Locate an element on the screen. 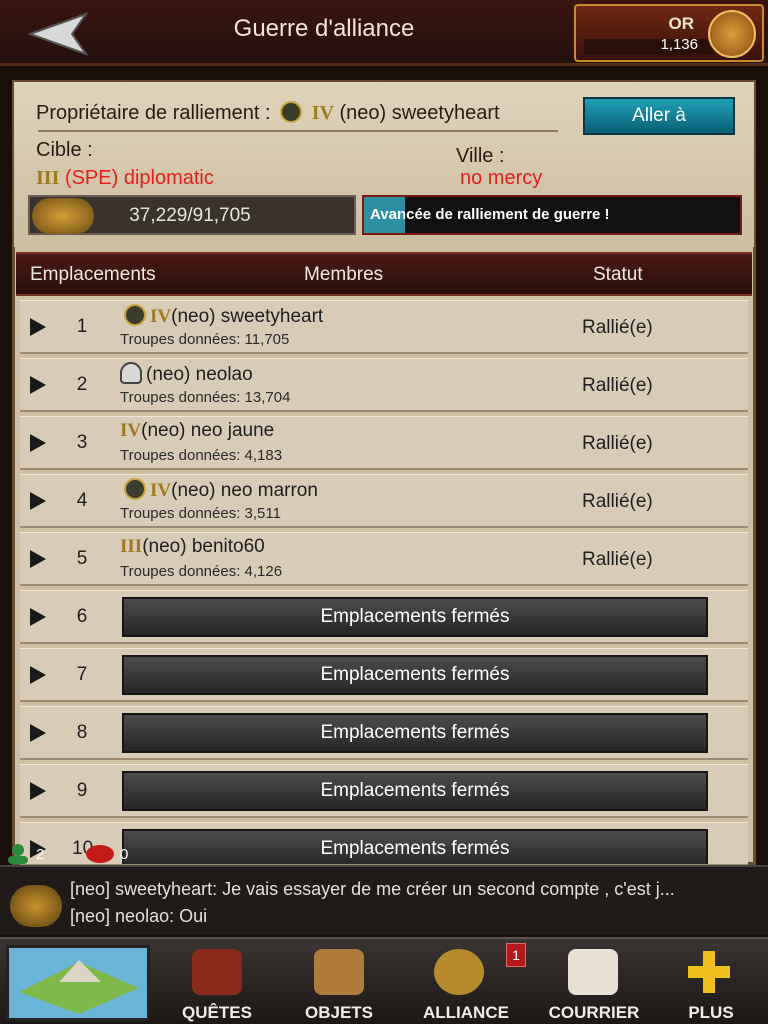  header-slots: Emplacements is located at coordinates (93, 274).